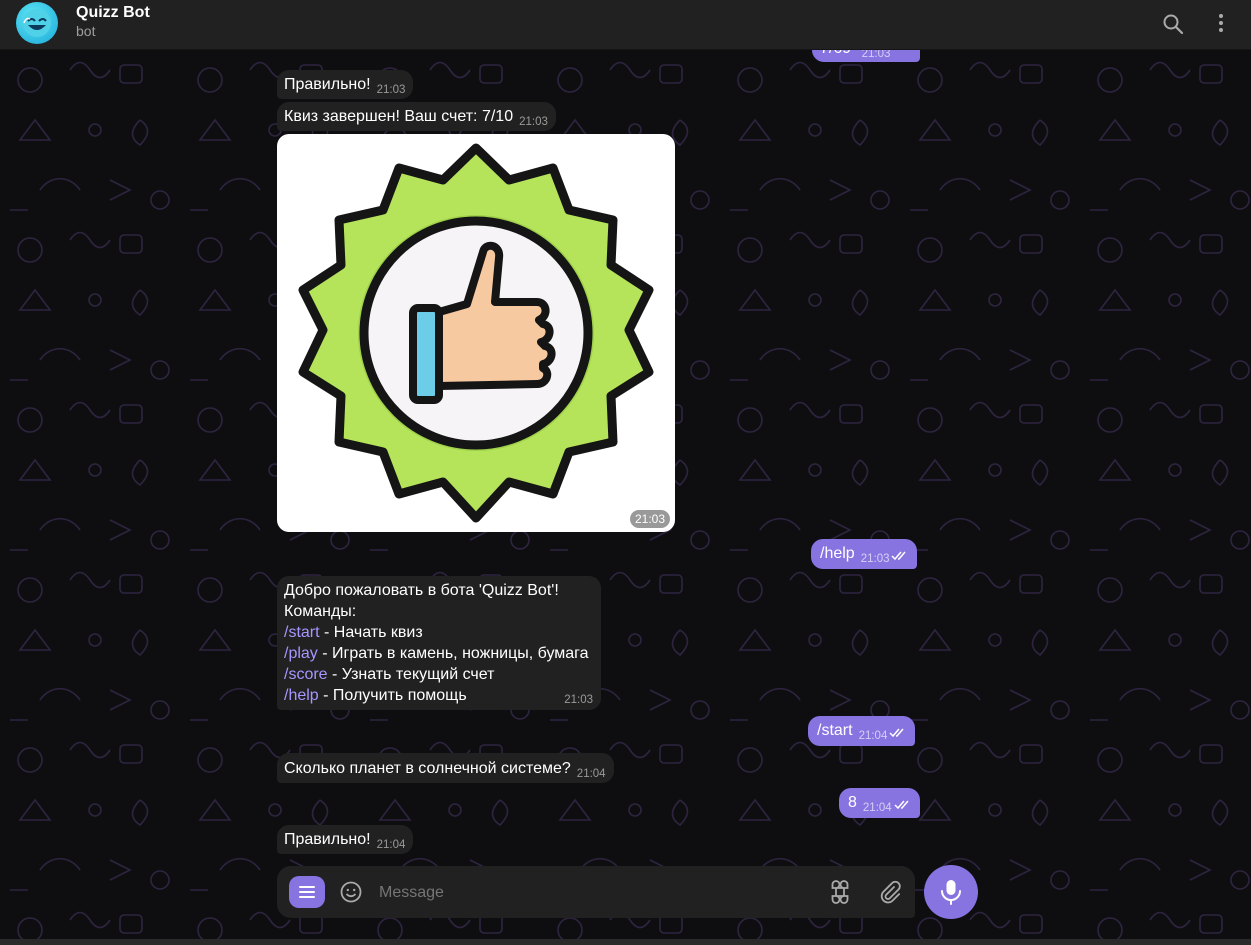 This screenshot has width=1251, height=945. Describe the element at coordinates (301, 653) in the screenshot. I see `command-link: /play` at that location.